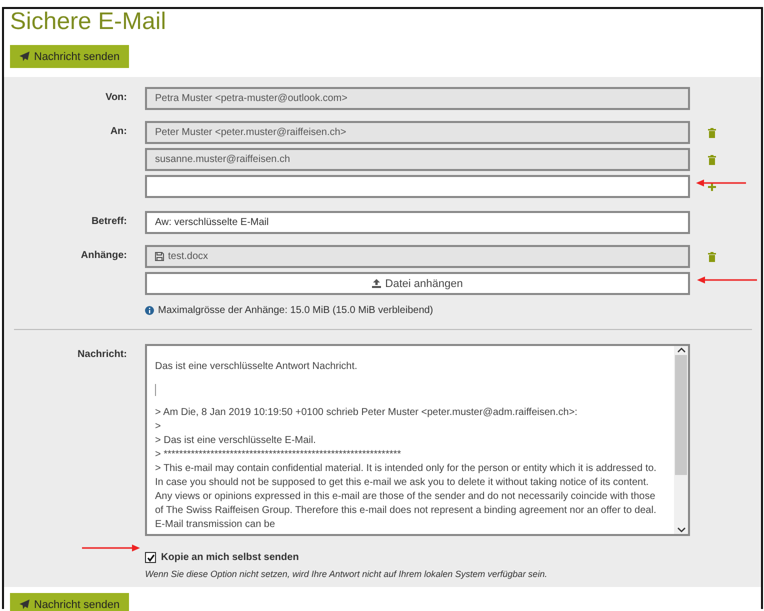  Describe the element at coordinates (417, 222) in the screenshot. I see `subject-field: Aw: verschlüsselte E-Mail` at that location.